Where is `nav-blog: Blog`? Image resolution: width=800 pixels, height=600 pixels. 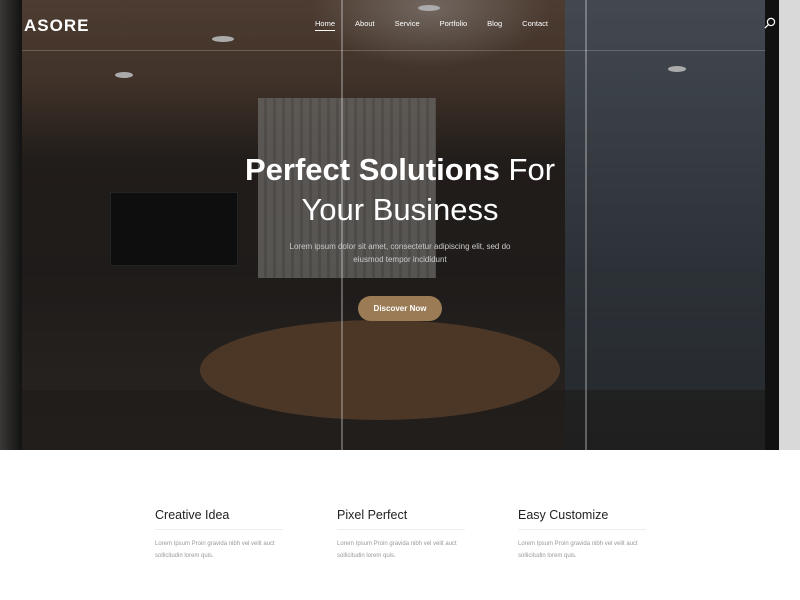
nav-blog: Blog is located at coordinates (494, 25).